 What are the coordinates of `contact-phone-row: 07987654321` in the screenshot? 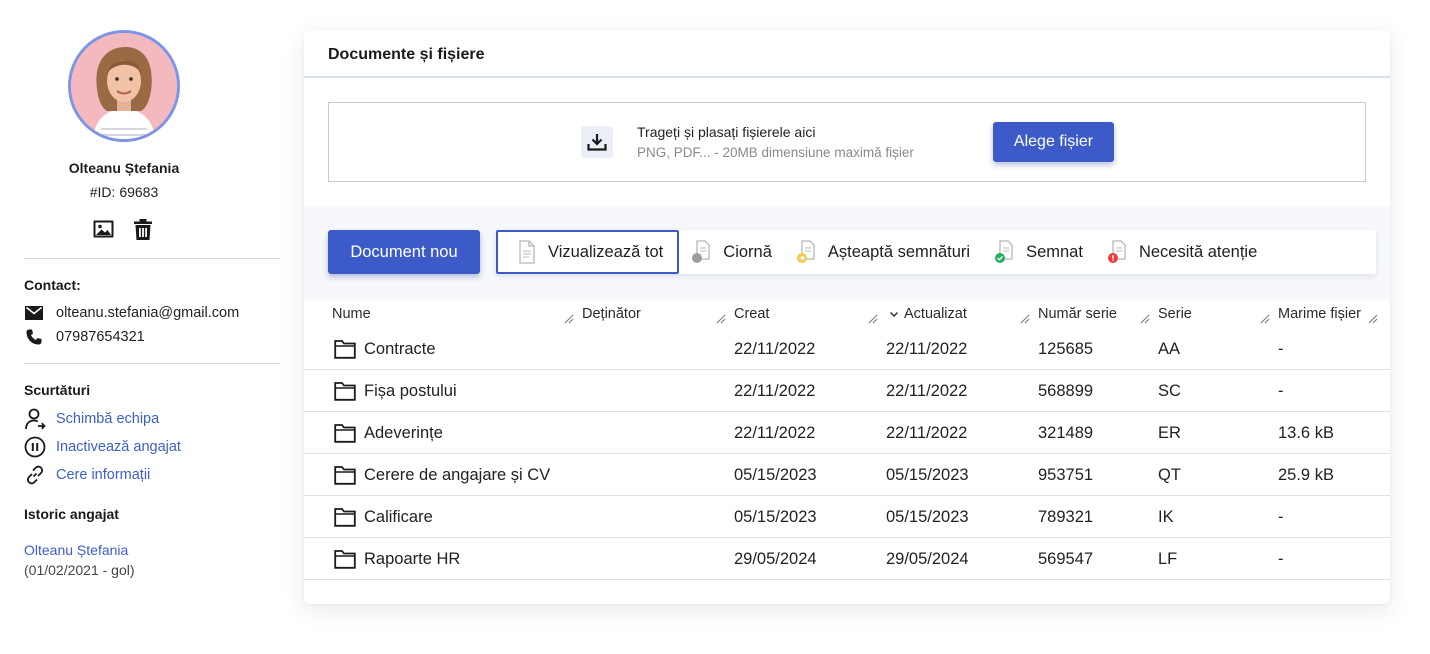 It's located at (84, 337).